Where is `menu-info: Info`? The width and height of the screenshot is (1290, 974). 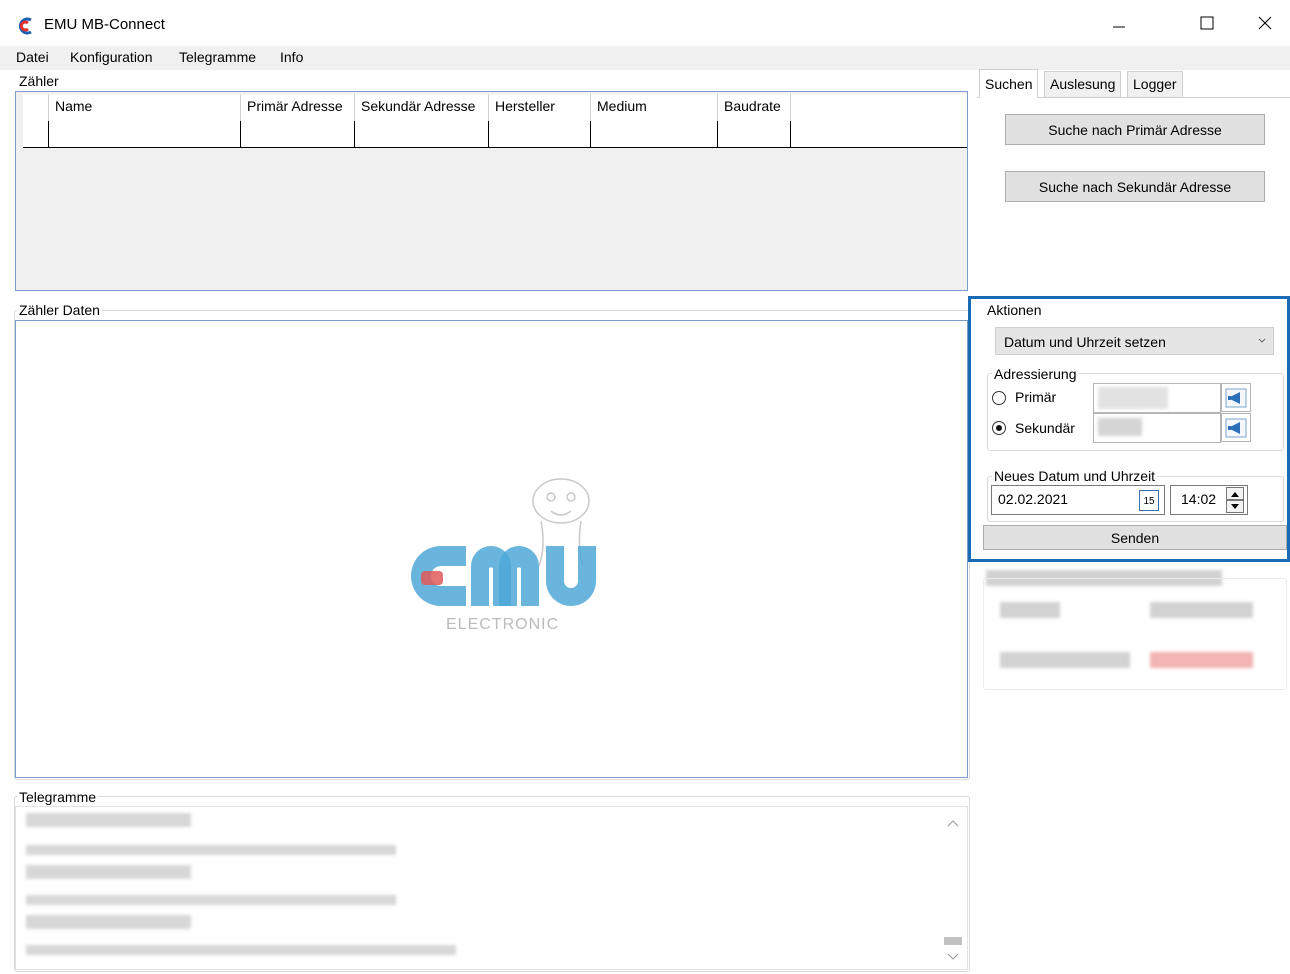
menu-info: Info is located at coordinates (291, 57).